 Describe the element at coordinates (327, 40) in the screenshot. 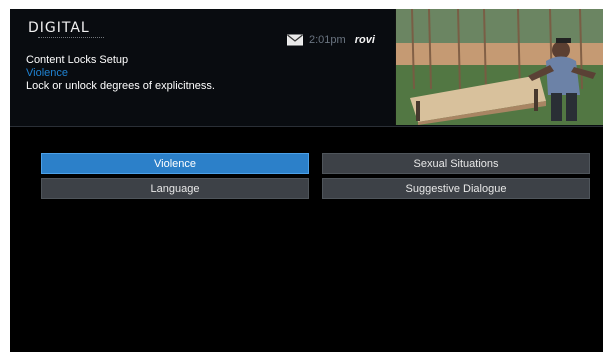

I see `clock-time: 2:01pm` at that location.